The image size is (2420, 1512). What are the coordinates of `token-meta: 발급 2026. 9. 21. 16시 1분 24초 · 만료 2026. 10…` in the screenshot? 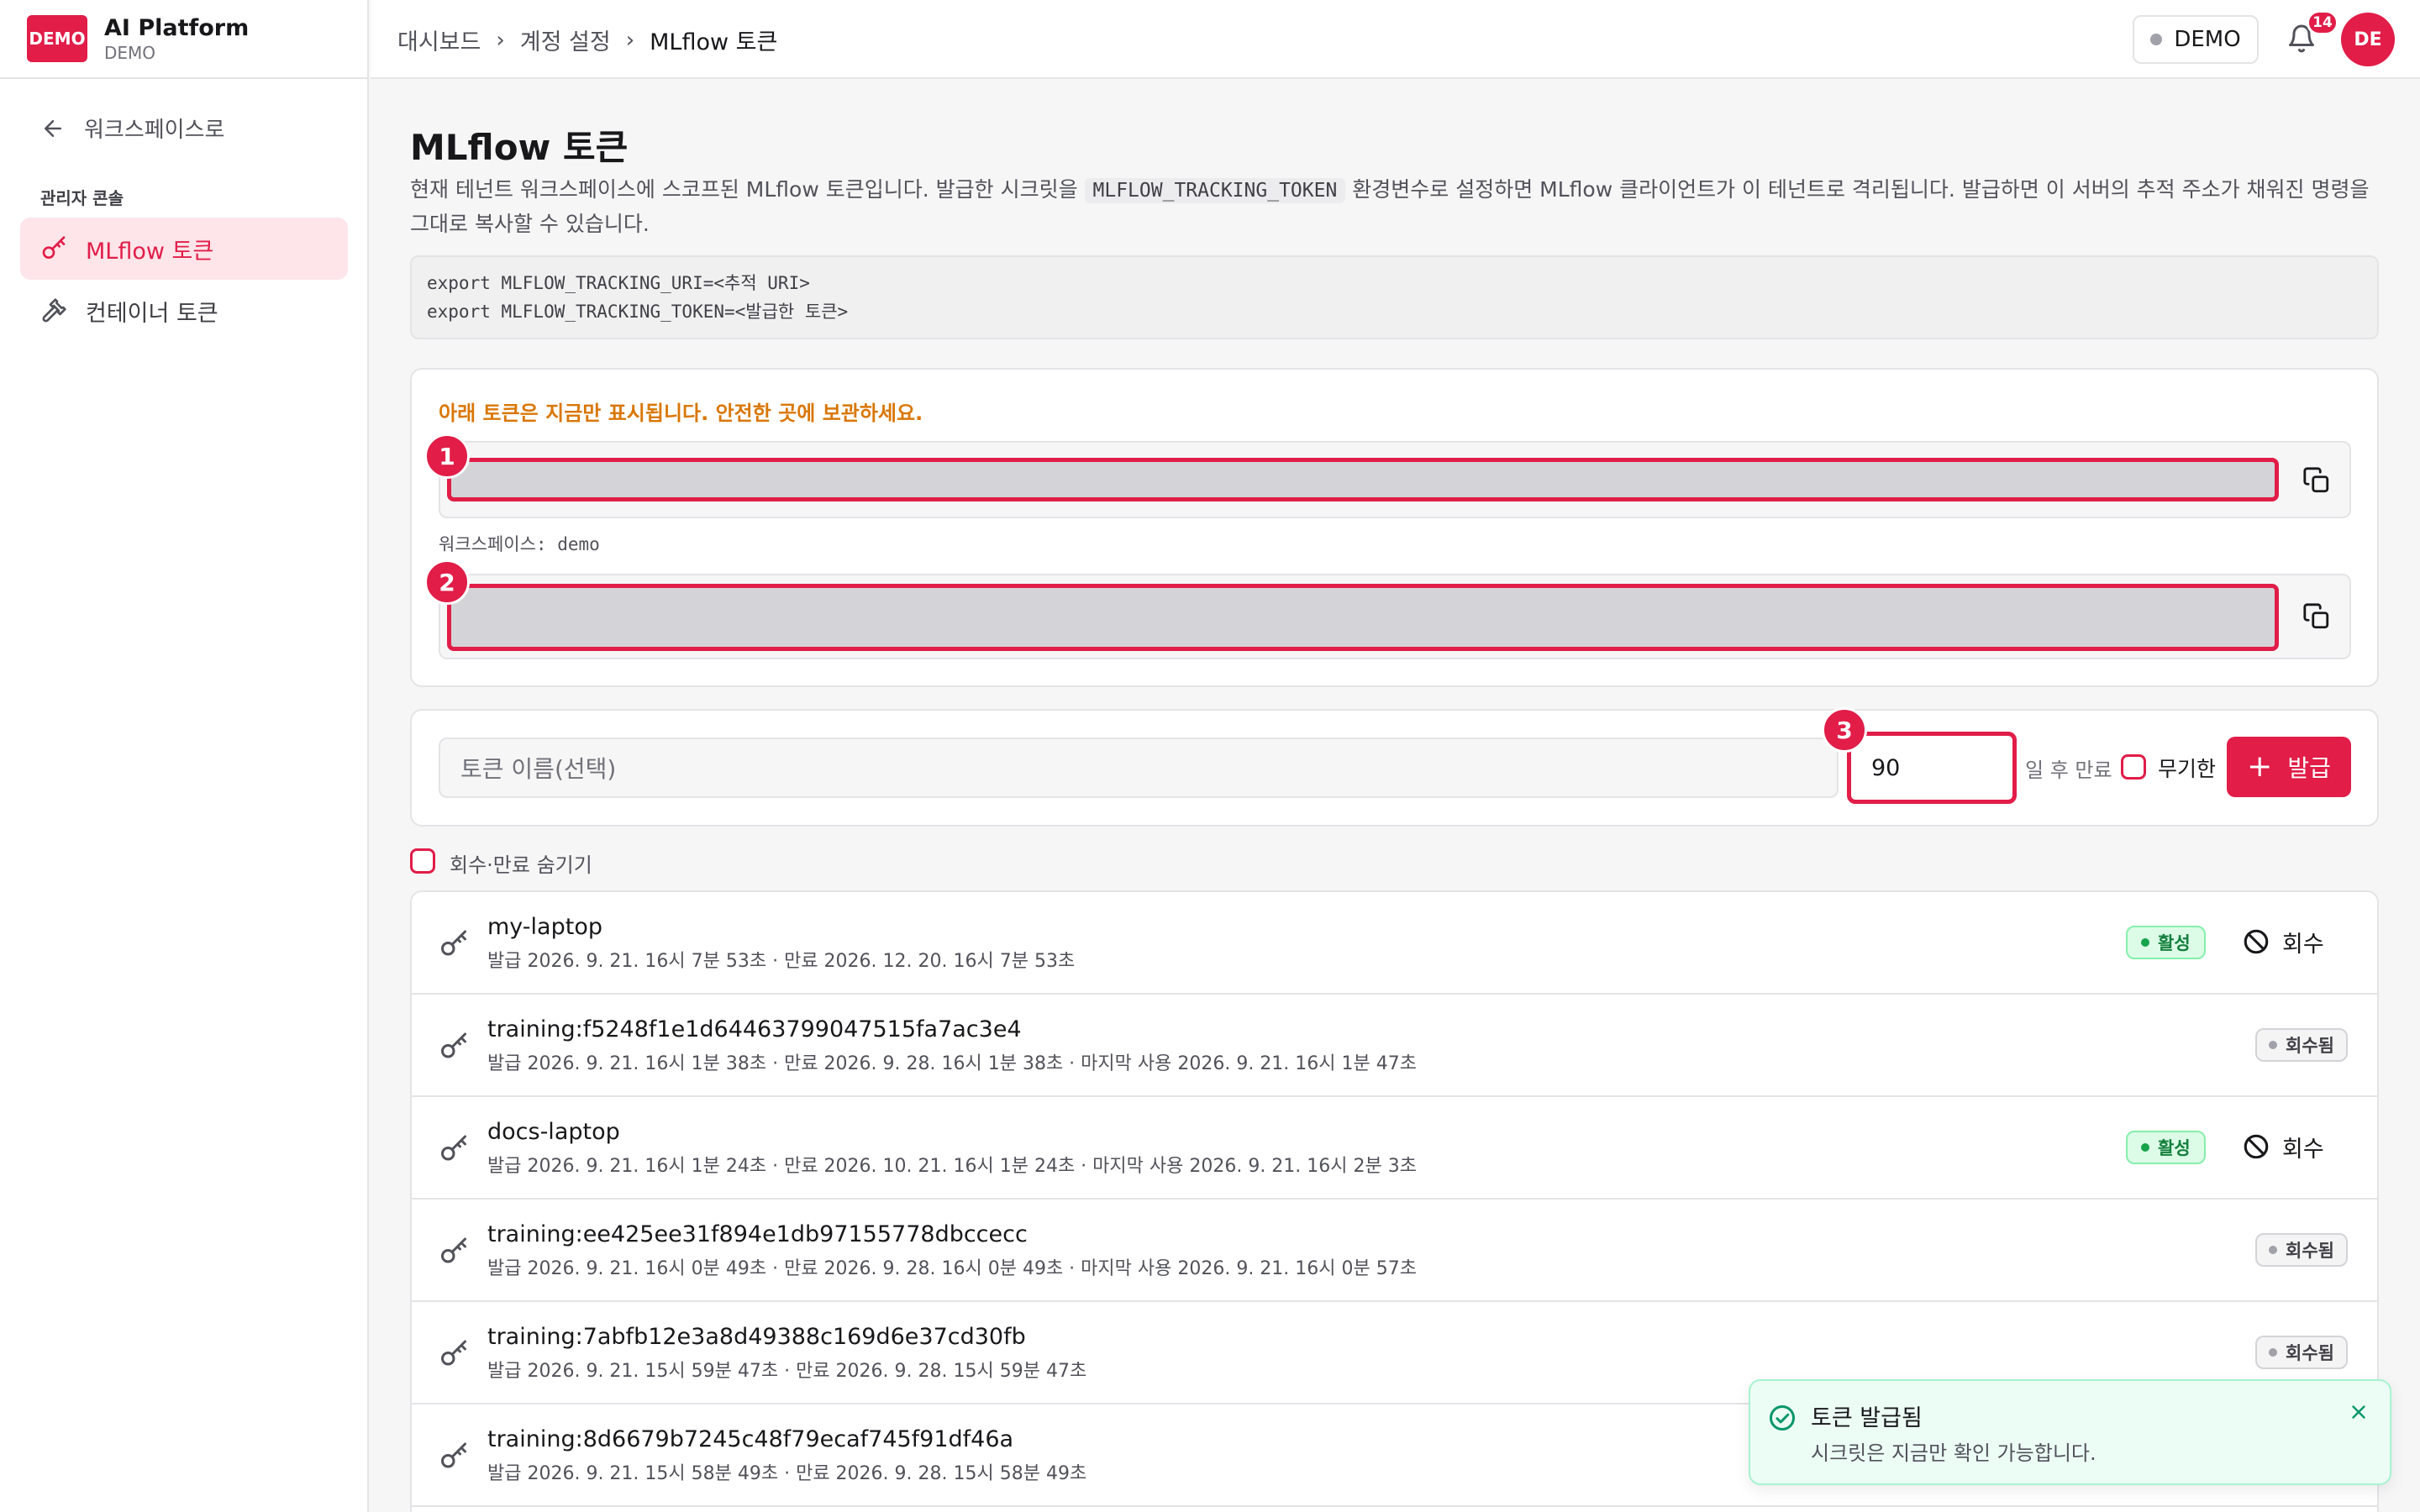 It's located at (952, 1166).